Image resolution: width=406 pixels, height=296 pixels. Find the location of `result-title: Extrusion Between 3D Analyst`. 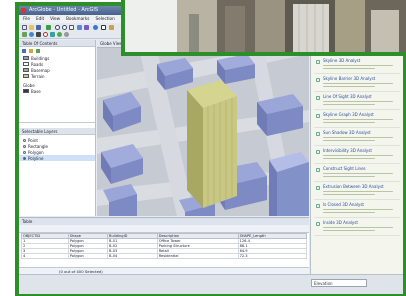

result-title: Extrusion Between 3D Analyst is located at coordinates (353, 186).